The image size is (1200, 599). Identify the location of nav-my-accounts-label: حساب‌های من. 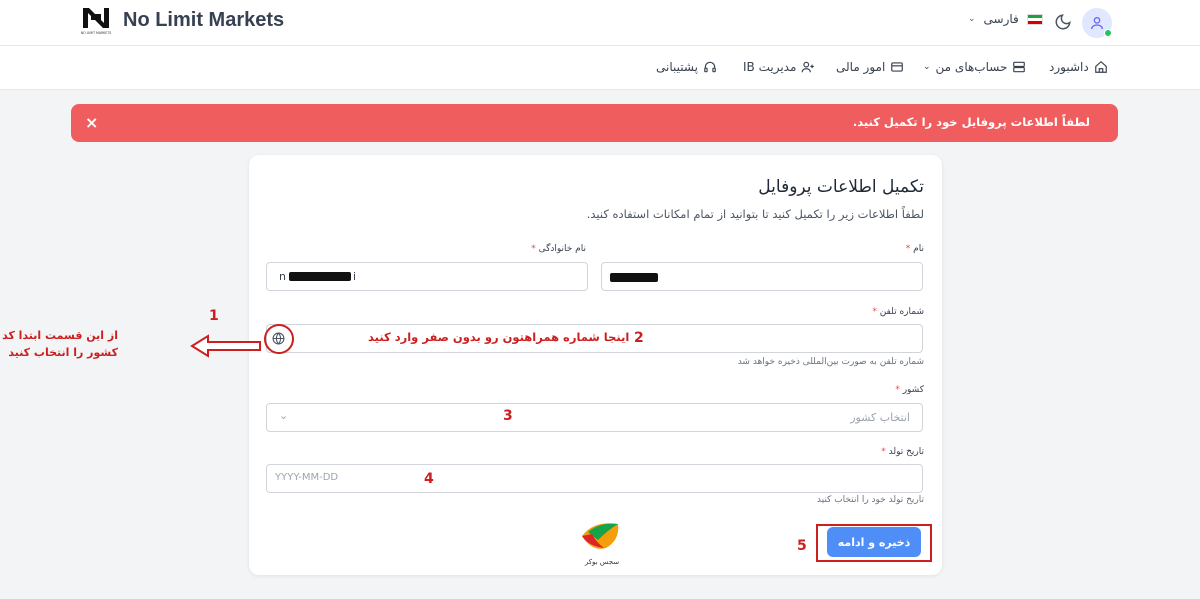
(971, 67).